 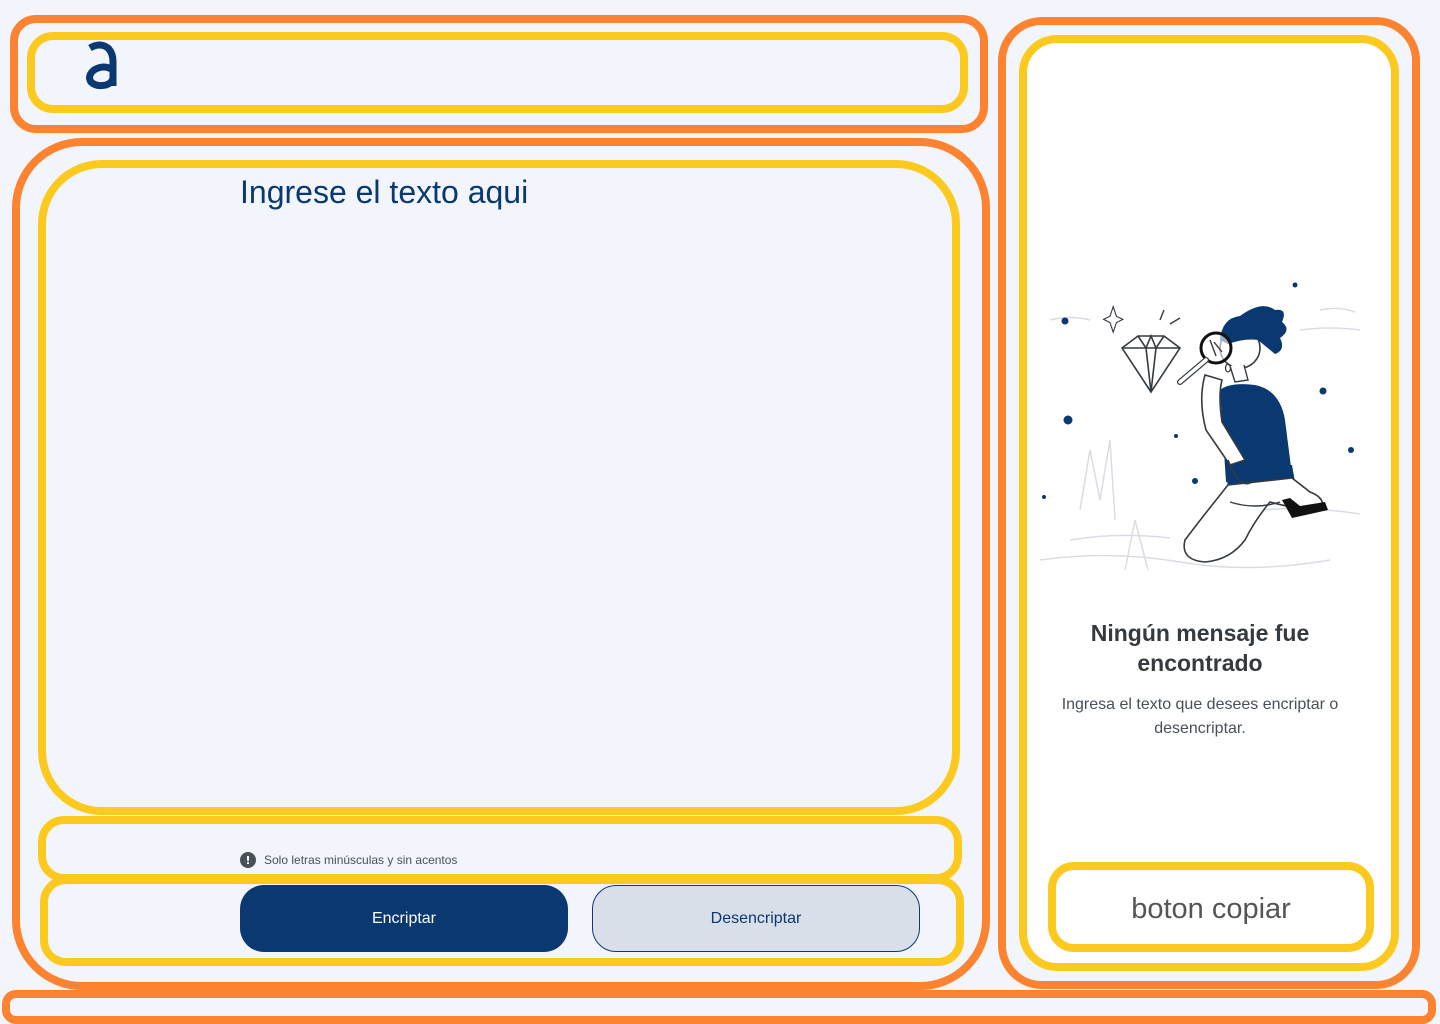 I want to click on footer-container, so click(x=719, y=1007).